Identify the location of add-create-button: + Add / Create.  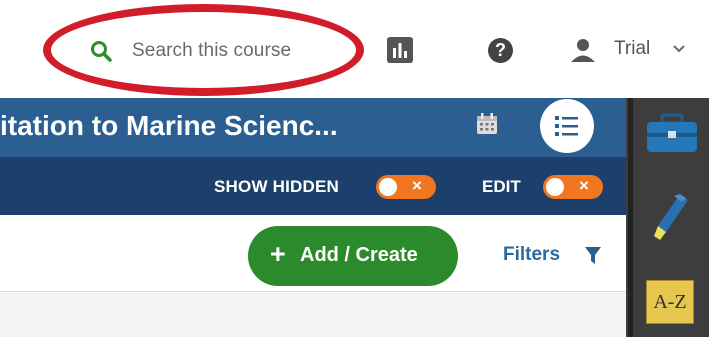
(353, 256).